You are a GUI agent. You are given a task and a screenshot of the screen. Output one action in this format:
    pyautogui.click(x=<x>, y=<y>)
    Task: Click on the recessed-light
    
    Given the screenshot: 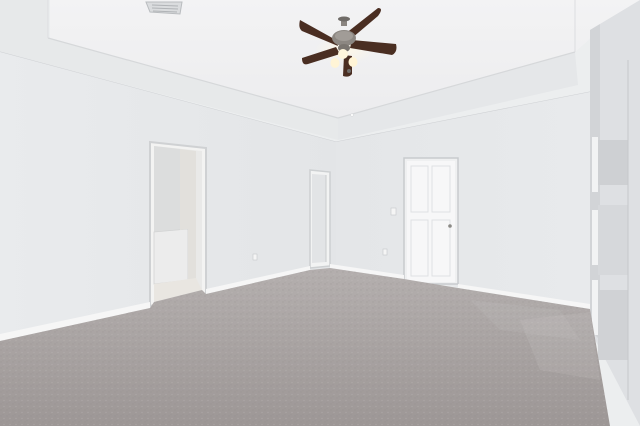 What is the action you would take?
    pyautogui.click(x=352, y=115)
    